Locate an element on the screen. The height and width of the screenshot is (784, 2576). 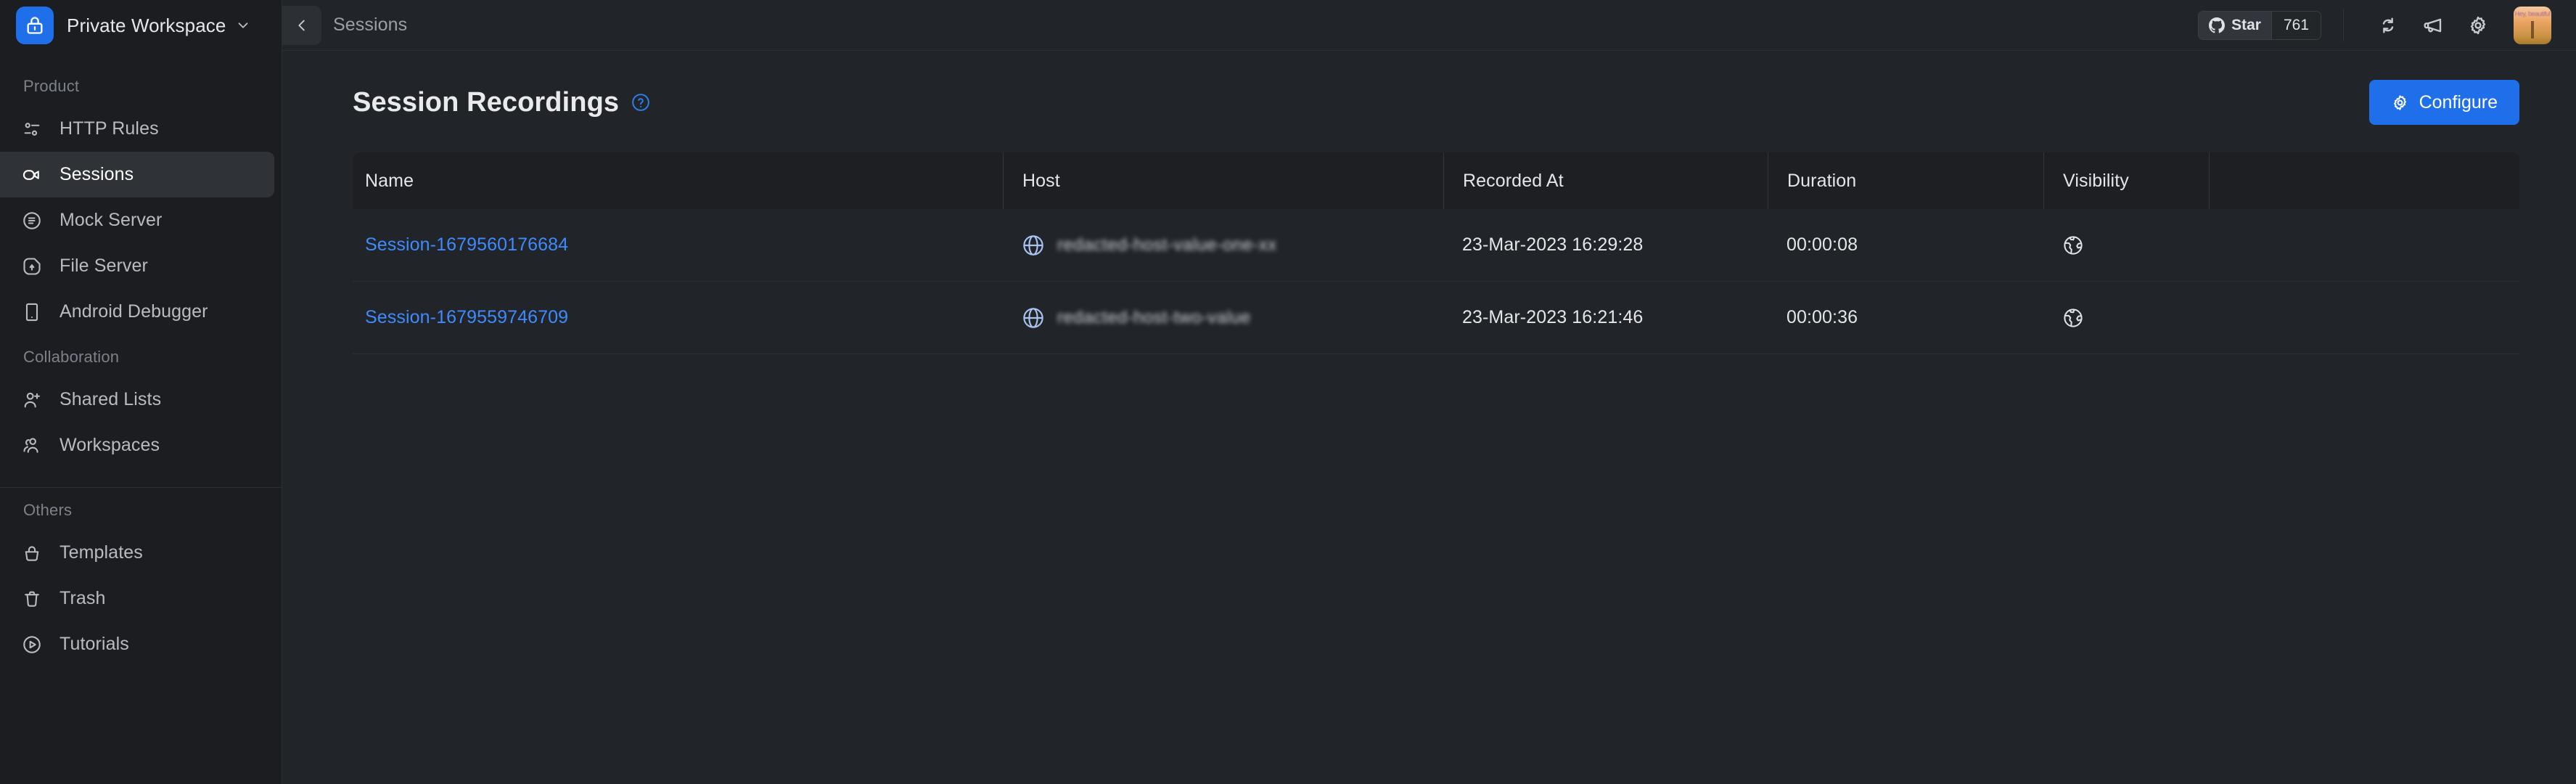
sidebar-item-file-server: File Server is located at coordinates (137, 266).